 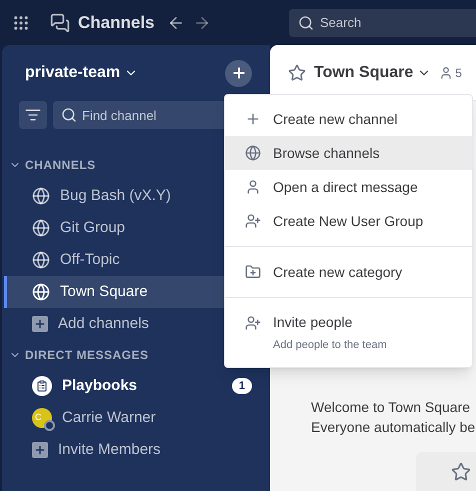 I want to click on filter-button, so click(x=33, y=115).